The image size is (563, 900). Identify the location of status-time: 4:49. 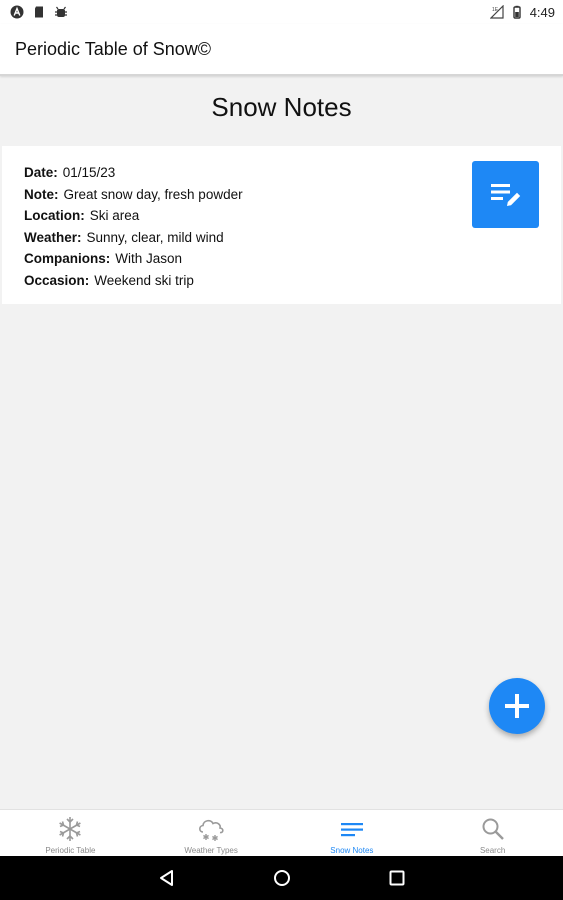
(542, 12).